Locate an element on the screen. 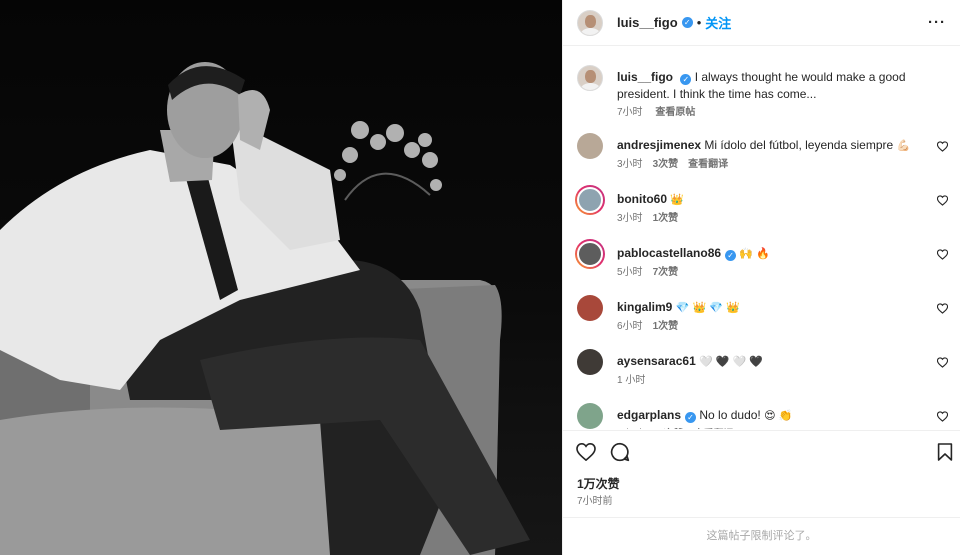 The width and height of the screenshot is (960, 555). comment-emoji: 💎 👑 💎 👑 is located at coordinates (707, 308).